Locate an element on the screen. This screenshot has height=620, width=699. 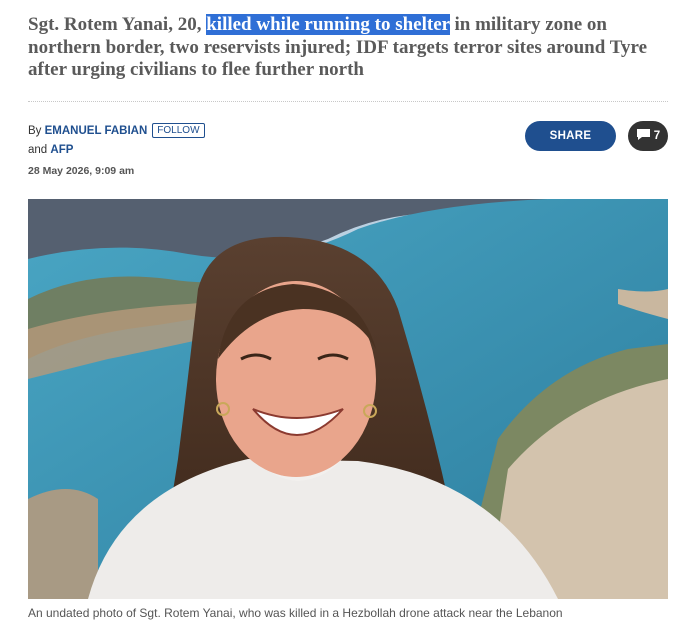
byline-secondary: and AFP is located at coordinates (50, 150).